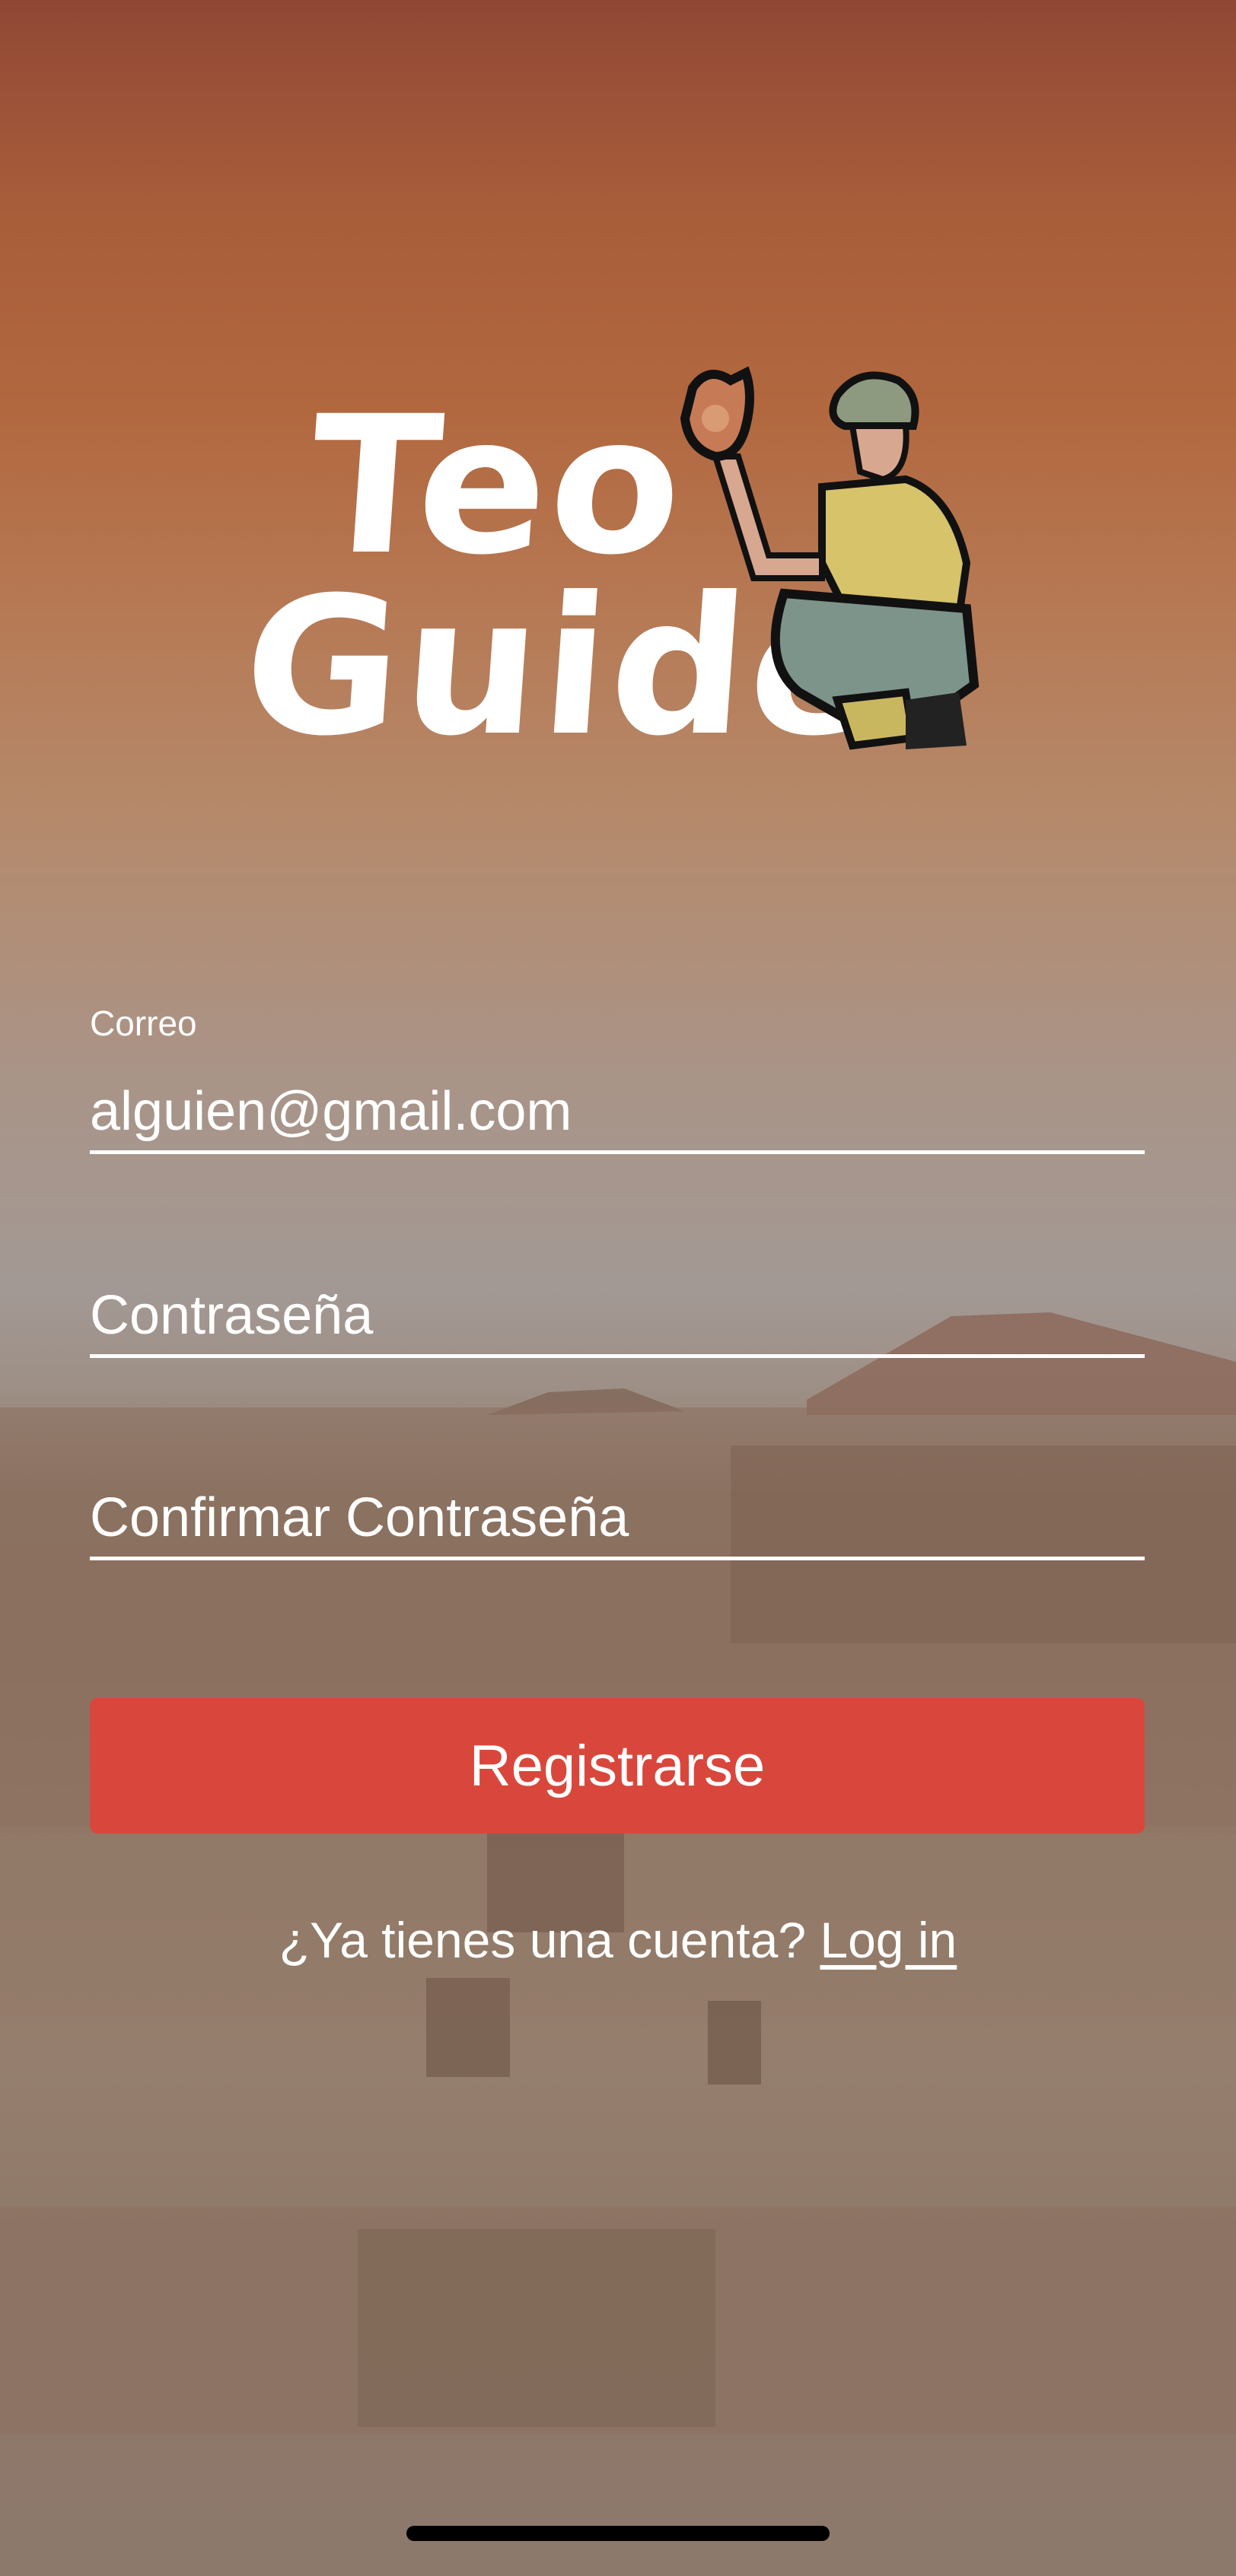  I want to click on login-prompt: ¿Ya tienes una cuenta? Log in, so click(618, 1940).